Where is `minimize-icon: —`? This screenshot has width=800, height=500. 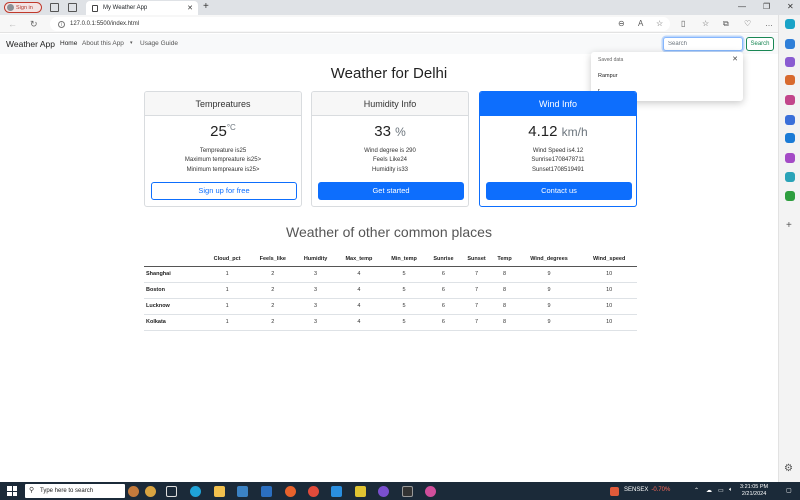
minimize-icon: — is located at coordinates (742, 6).